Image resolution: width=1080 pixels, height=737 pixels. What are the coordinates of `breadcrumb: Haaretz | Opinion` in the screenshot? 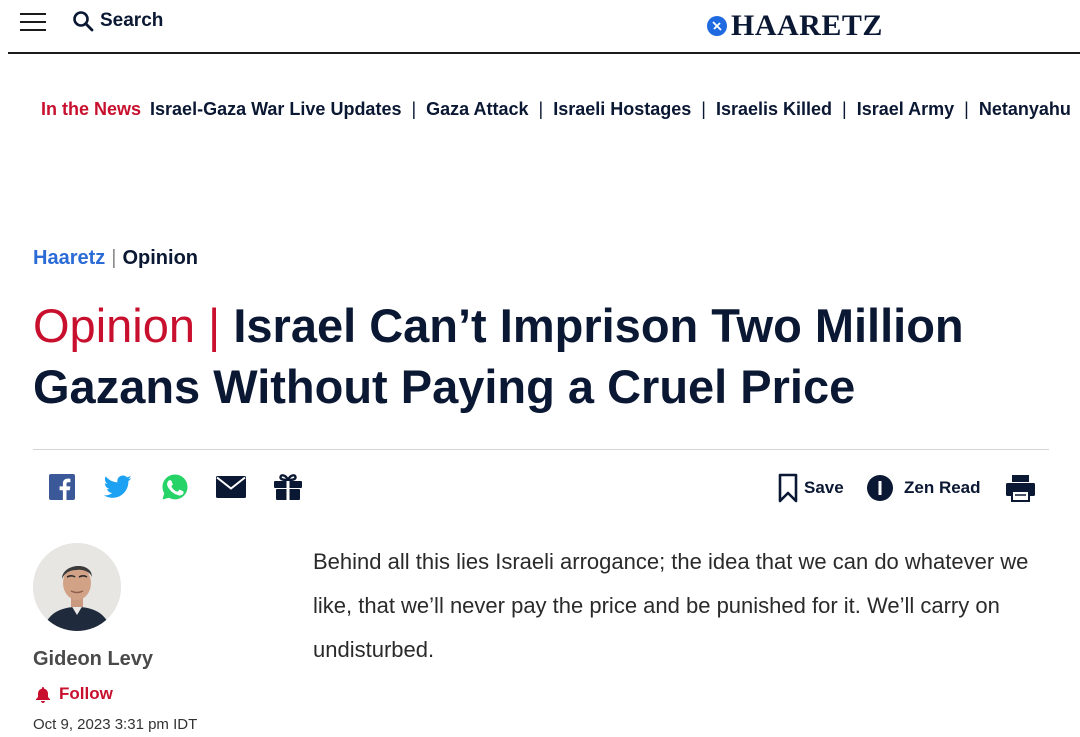 It's located at (115, 258).